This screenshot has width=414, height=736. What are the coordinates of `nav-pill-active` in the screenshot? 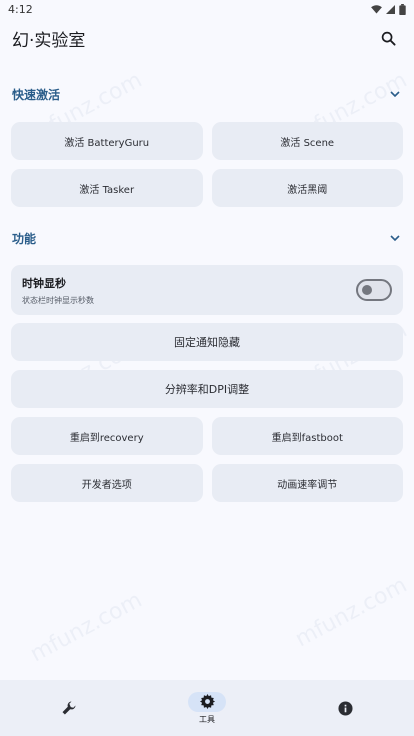 It's located at (207, 701).